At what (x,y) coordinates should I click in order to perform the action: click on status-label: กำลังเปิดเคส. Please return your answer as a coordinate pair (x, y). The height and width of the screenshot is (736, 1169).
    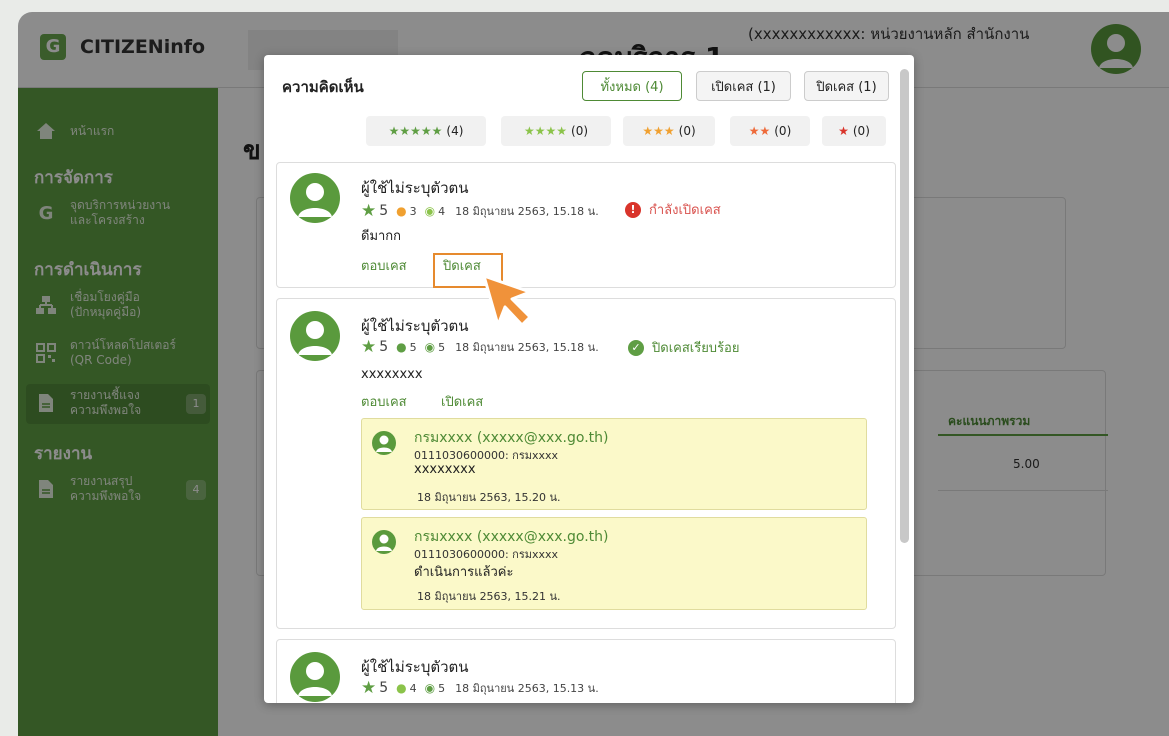
    Looking at the image, I should click on (685, 210).